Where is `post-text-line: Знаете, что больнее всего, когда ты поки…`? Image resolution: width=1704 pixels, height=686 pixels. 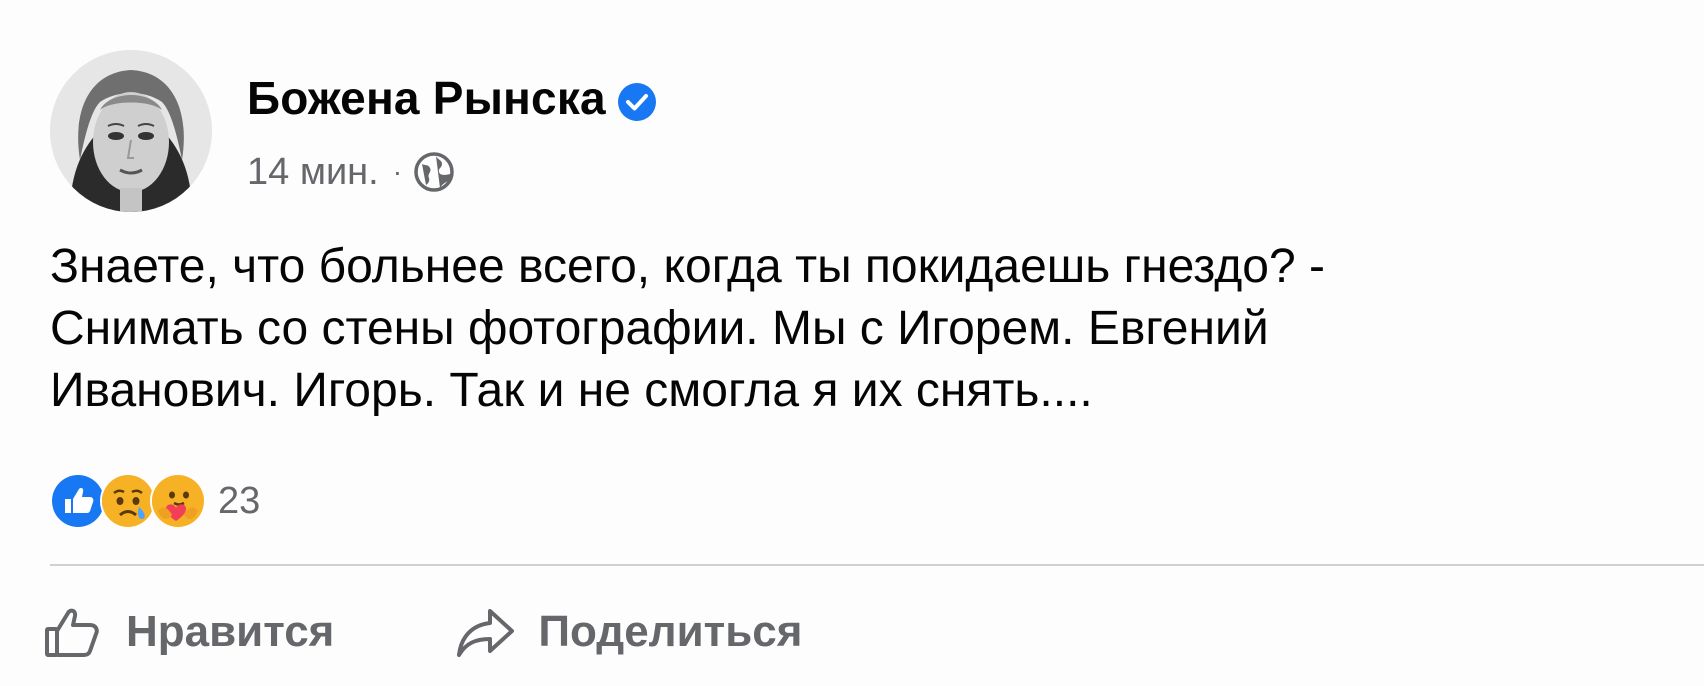 post-text-line: Знаете, что больнее всего, когда ты поки… is located at coordinates (687, 266).